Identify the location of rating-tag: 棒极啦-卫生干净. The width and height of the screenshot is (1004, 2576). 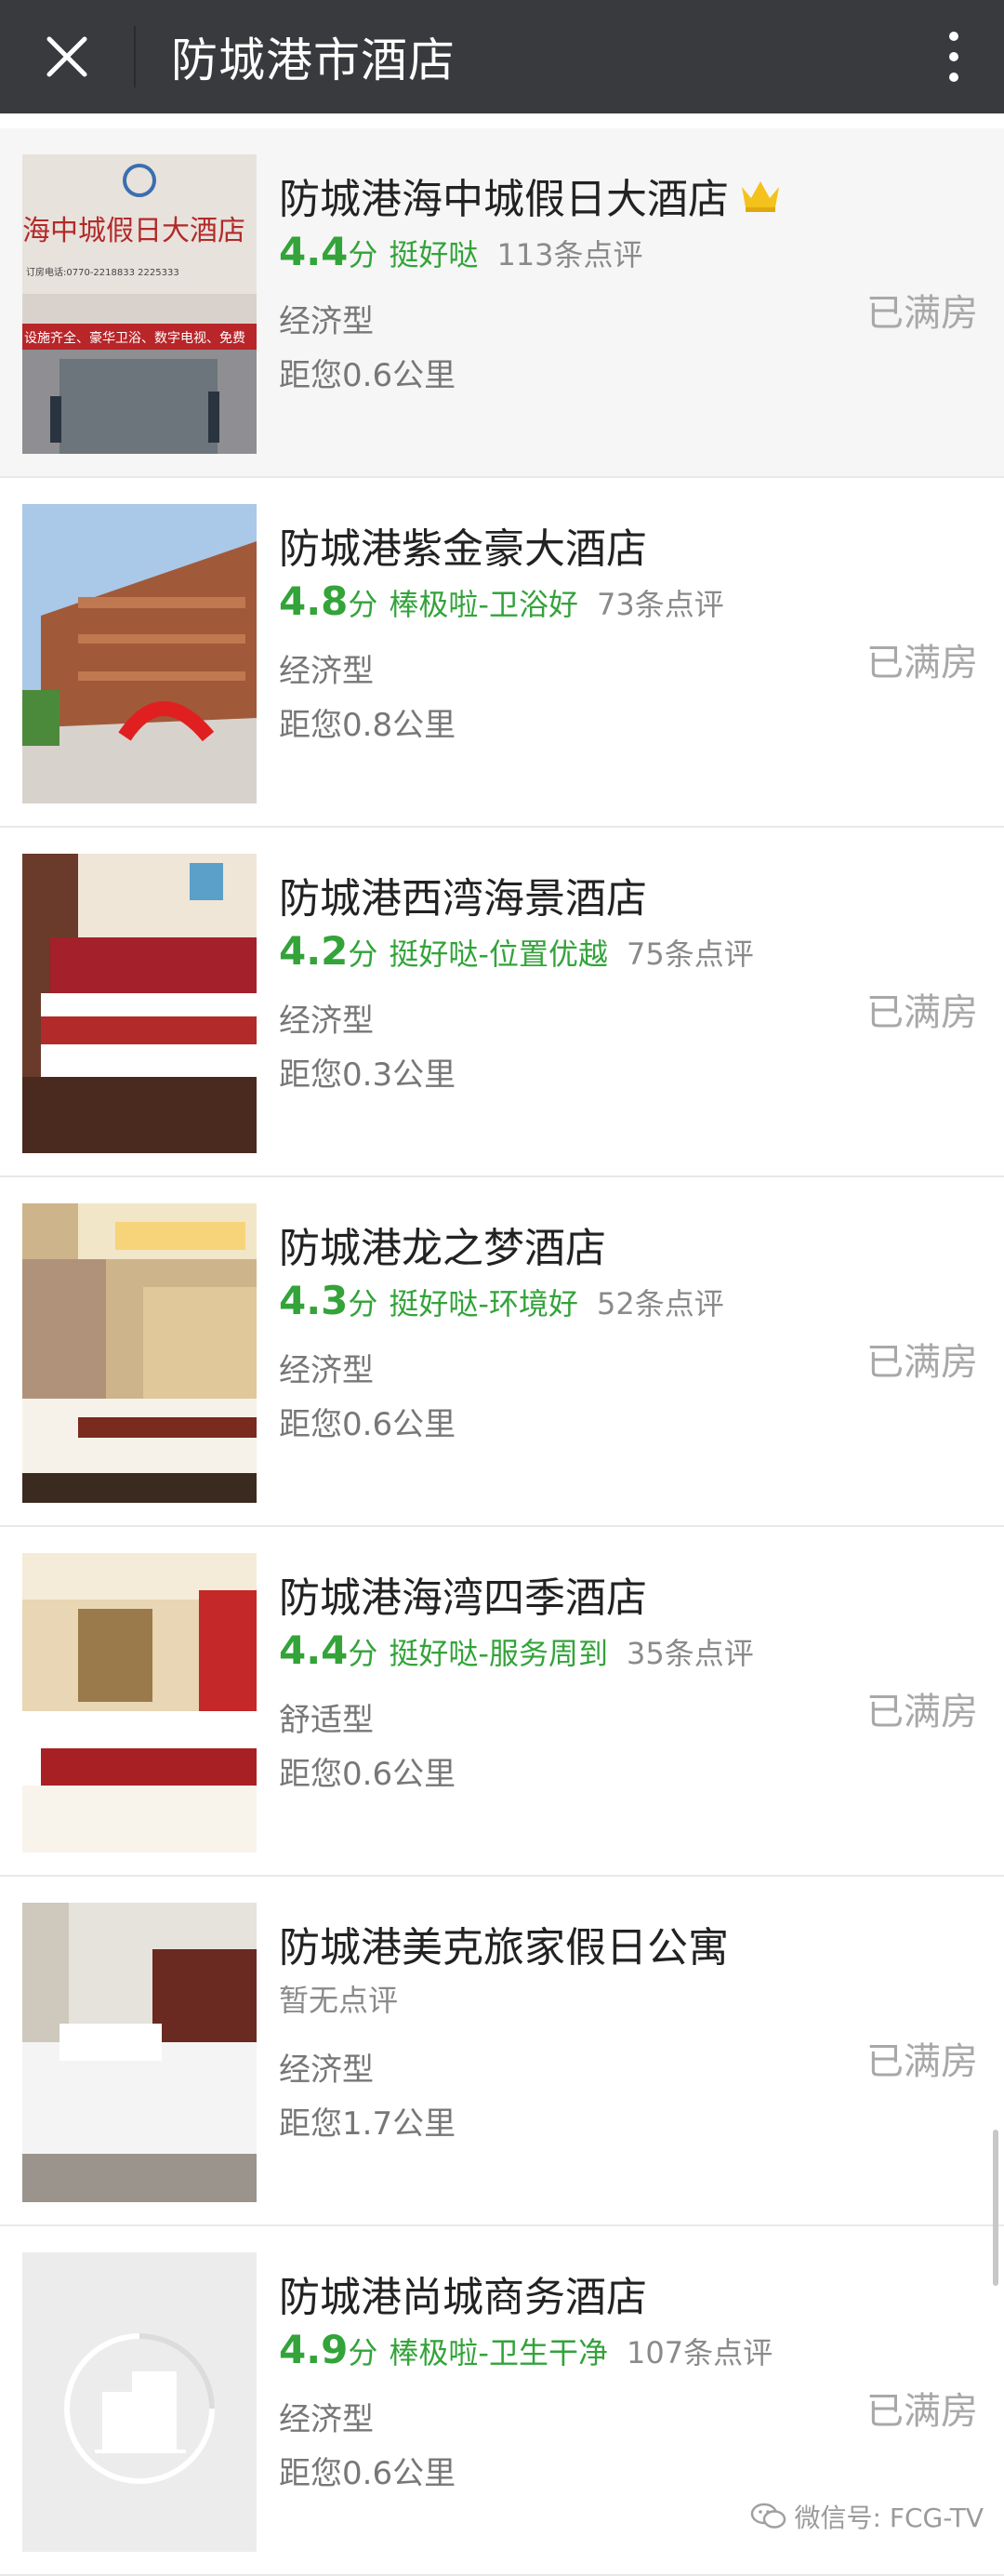
(498, 2352).